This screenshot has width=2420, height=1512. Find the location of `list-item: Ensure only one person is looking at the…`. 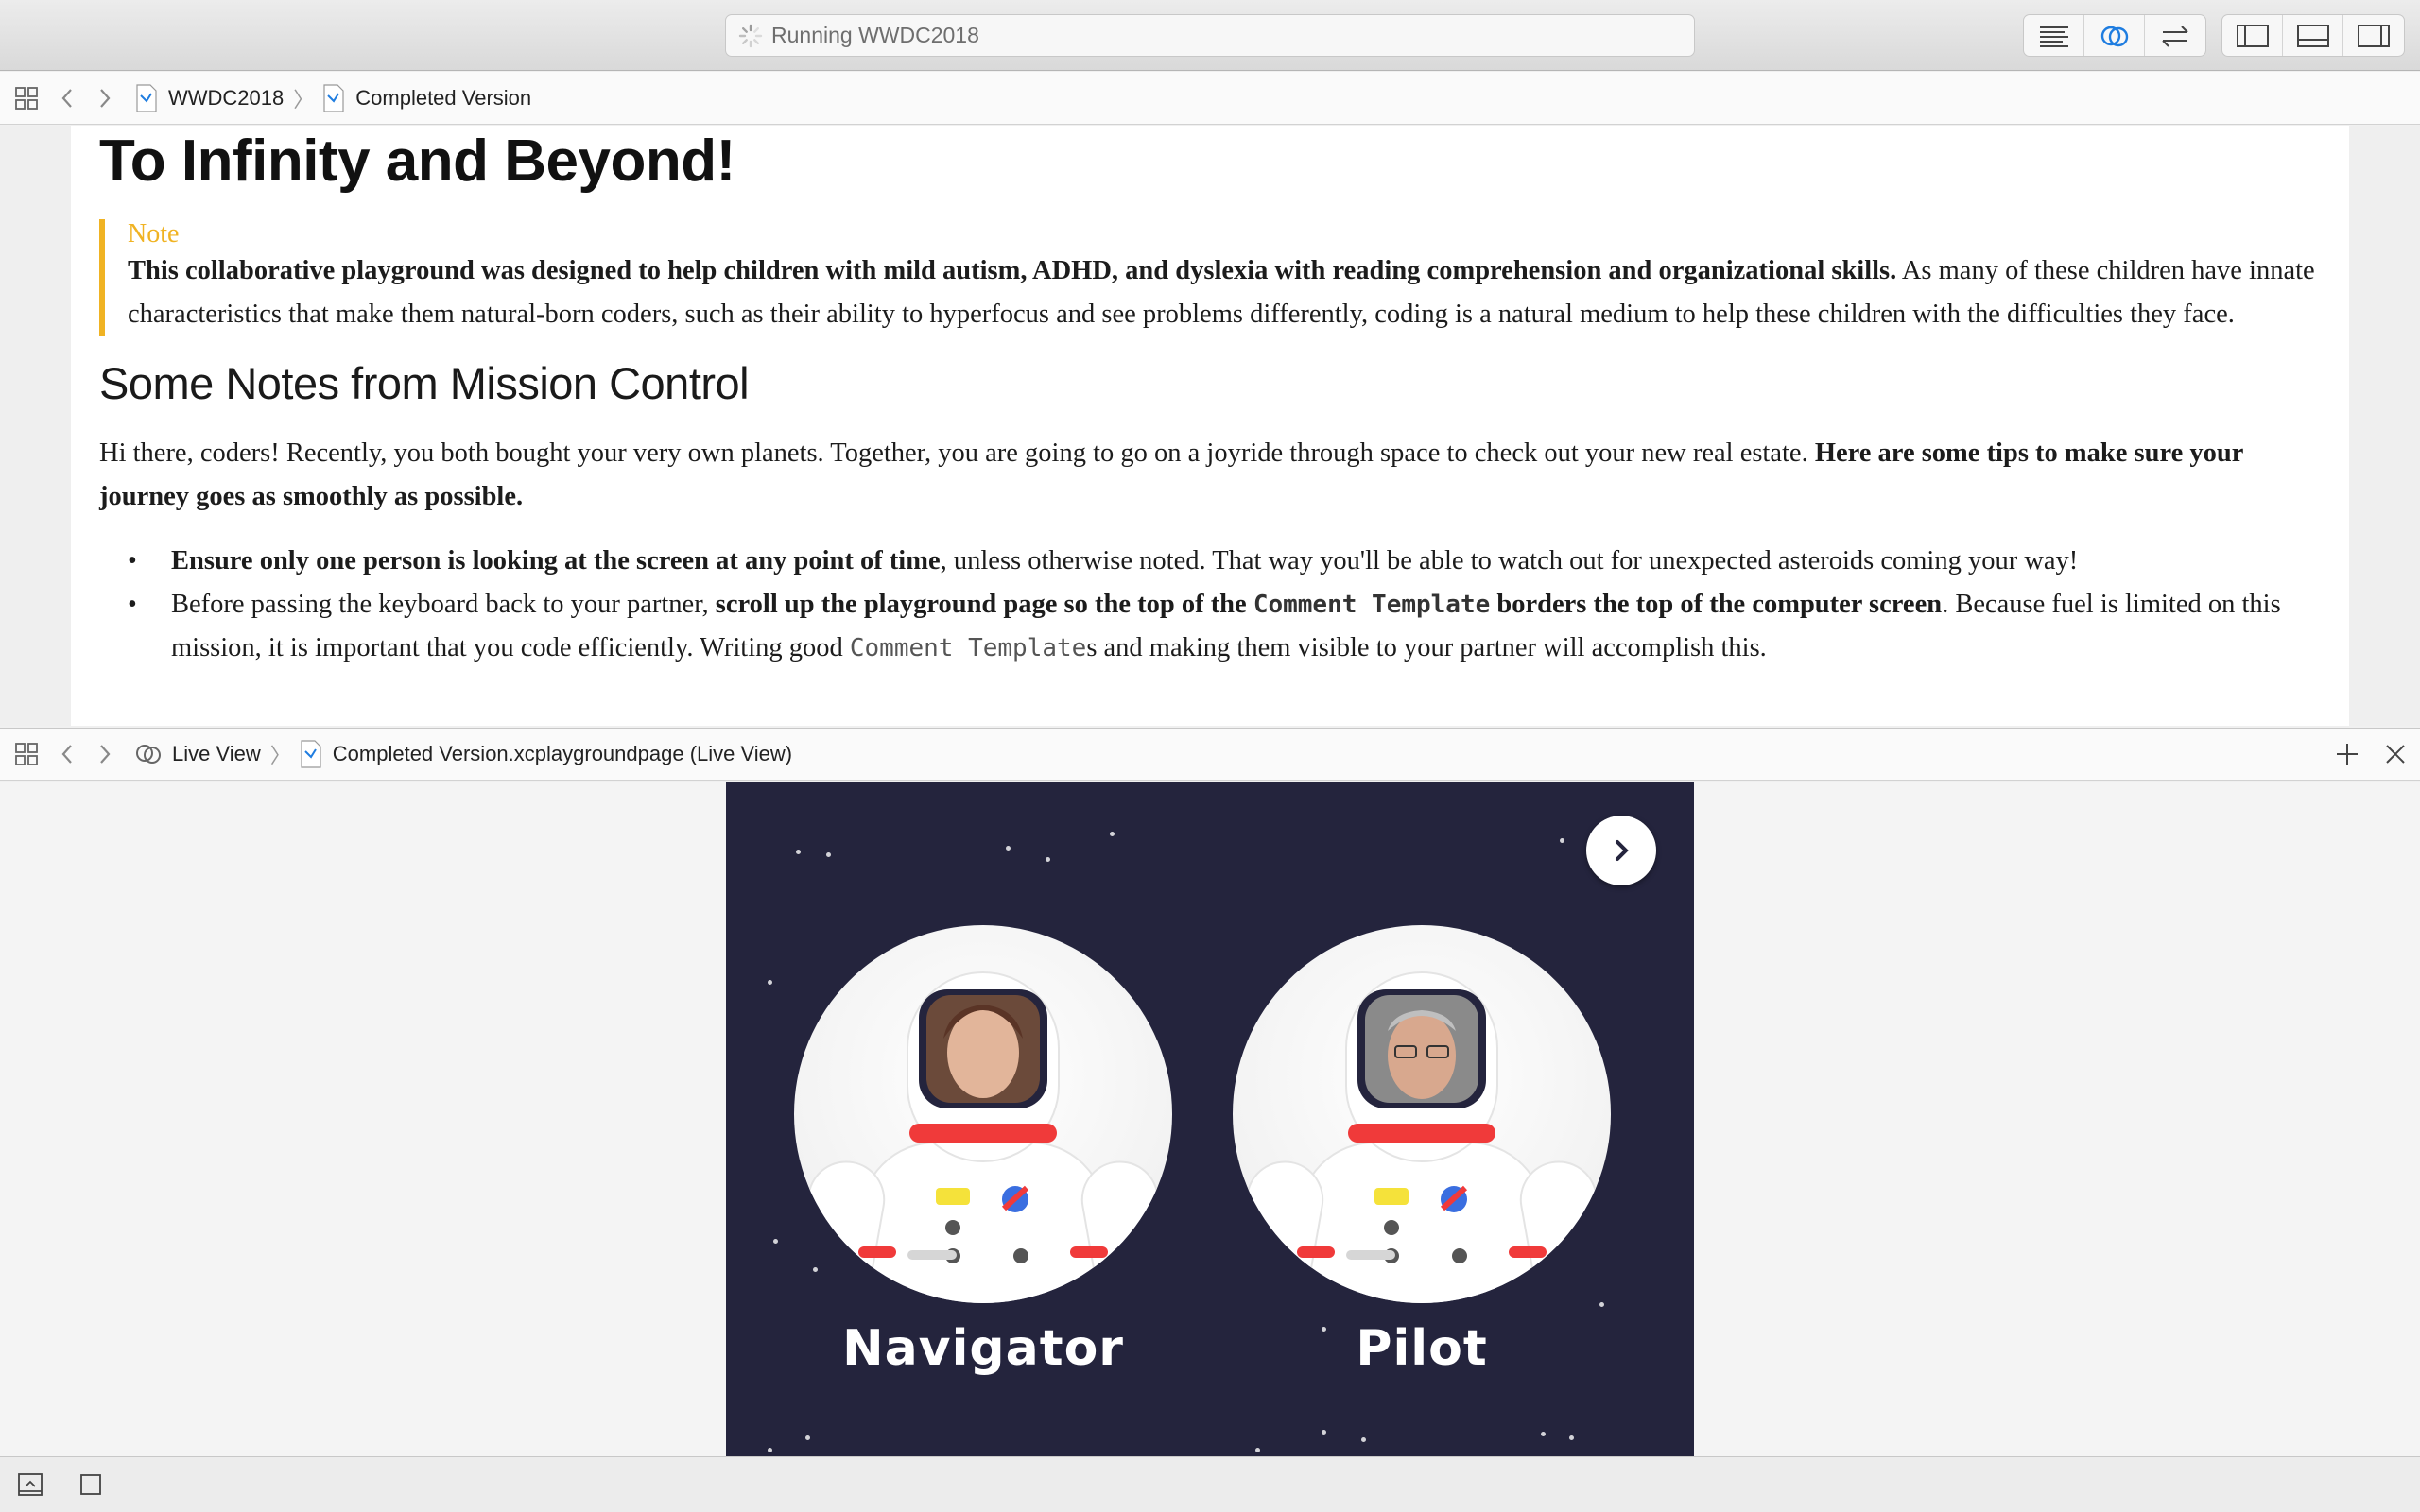

list-item: Ensure only one person is looking at the… is located at coordinates (1224, 561).